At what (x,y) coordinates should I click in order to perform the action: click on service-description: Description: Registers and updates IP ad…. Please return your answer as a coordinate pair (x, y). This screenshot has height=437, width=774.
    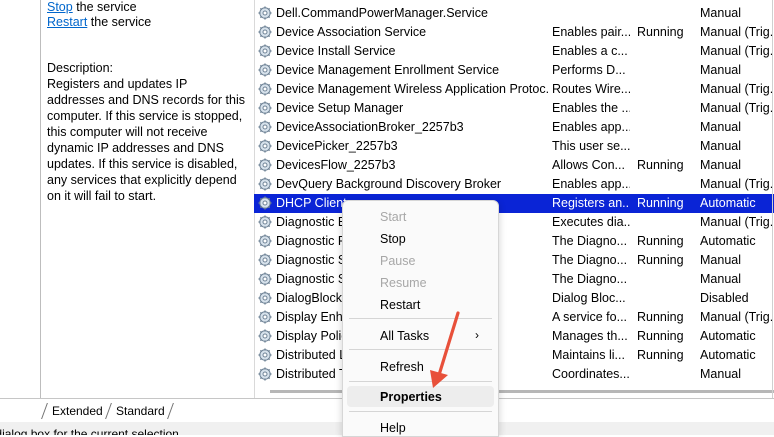
    Looking at the image, I should click on (146, 132).